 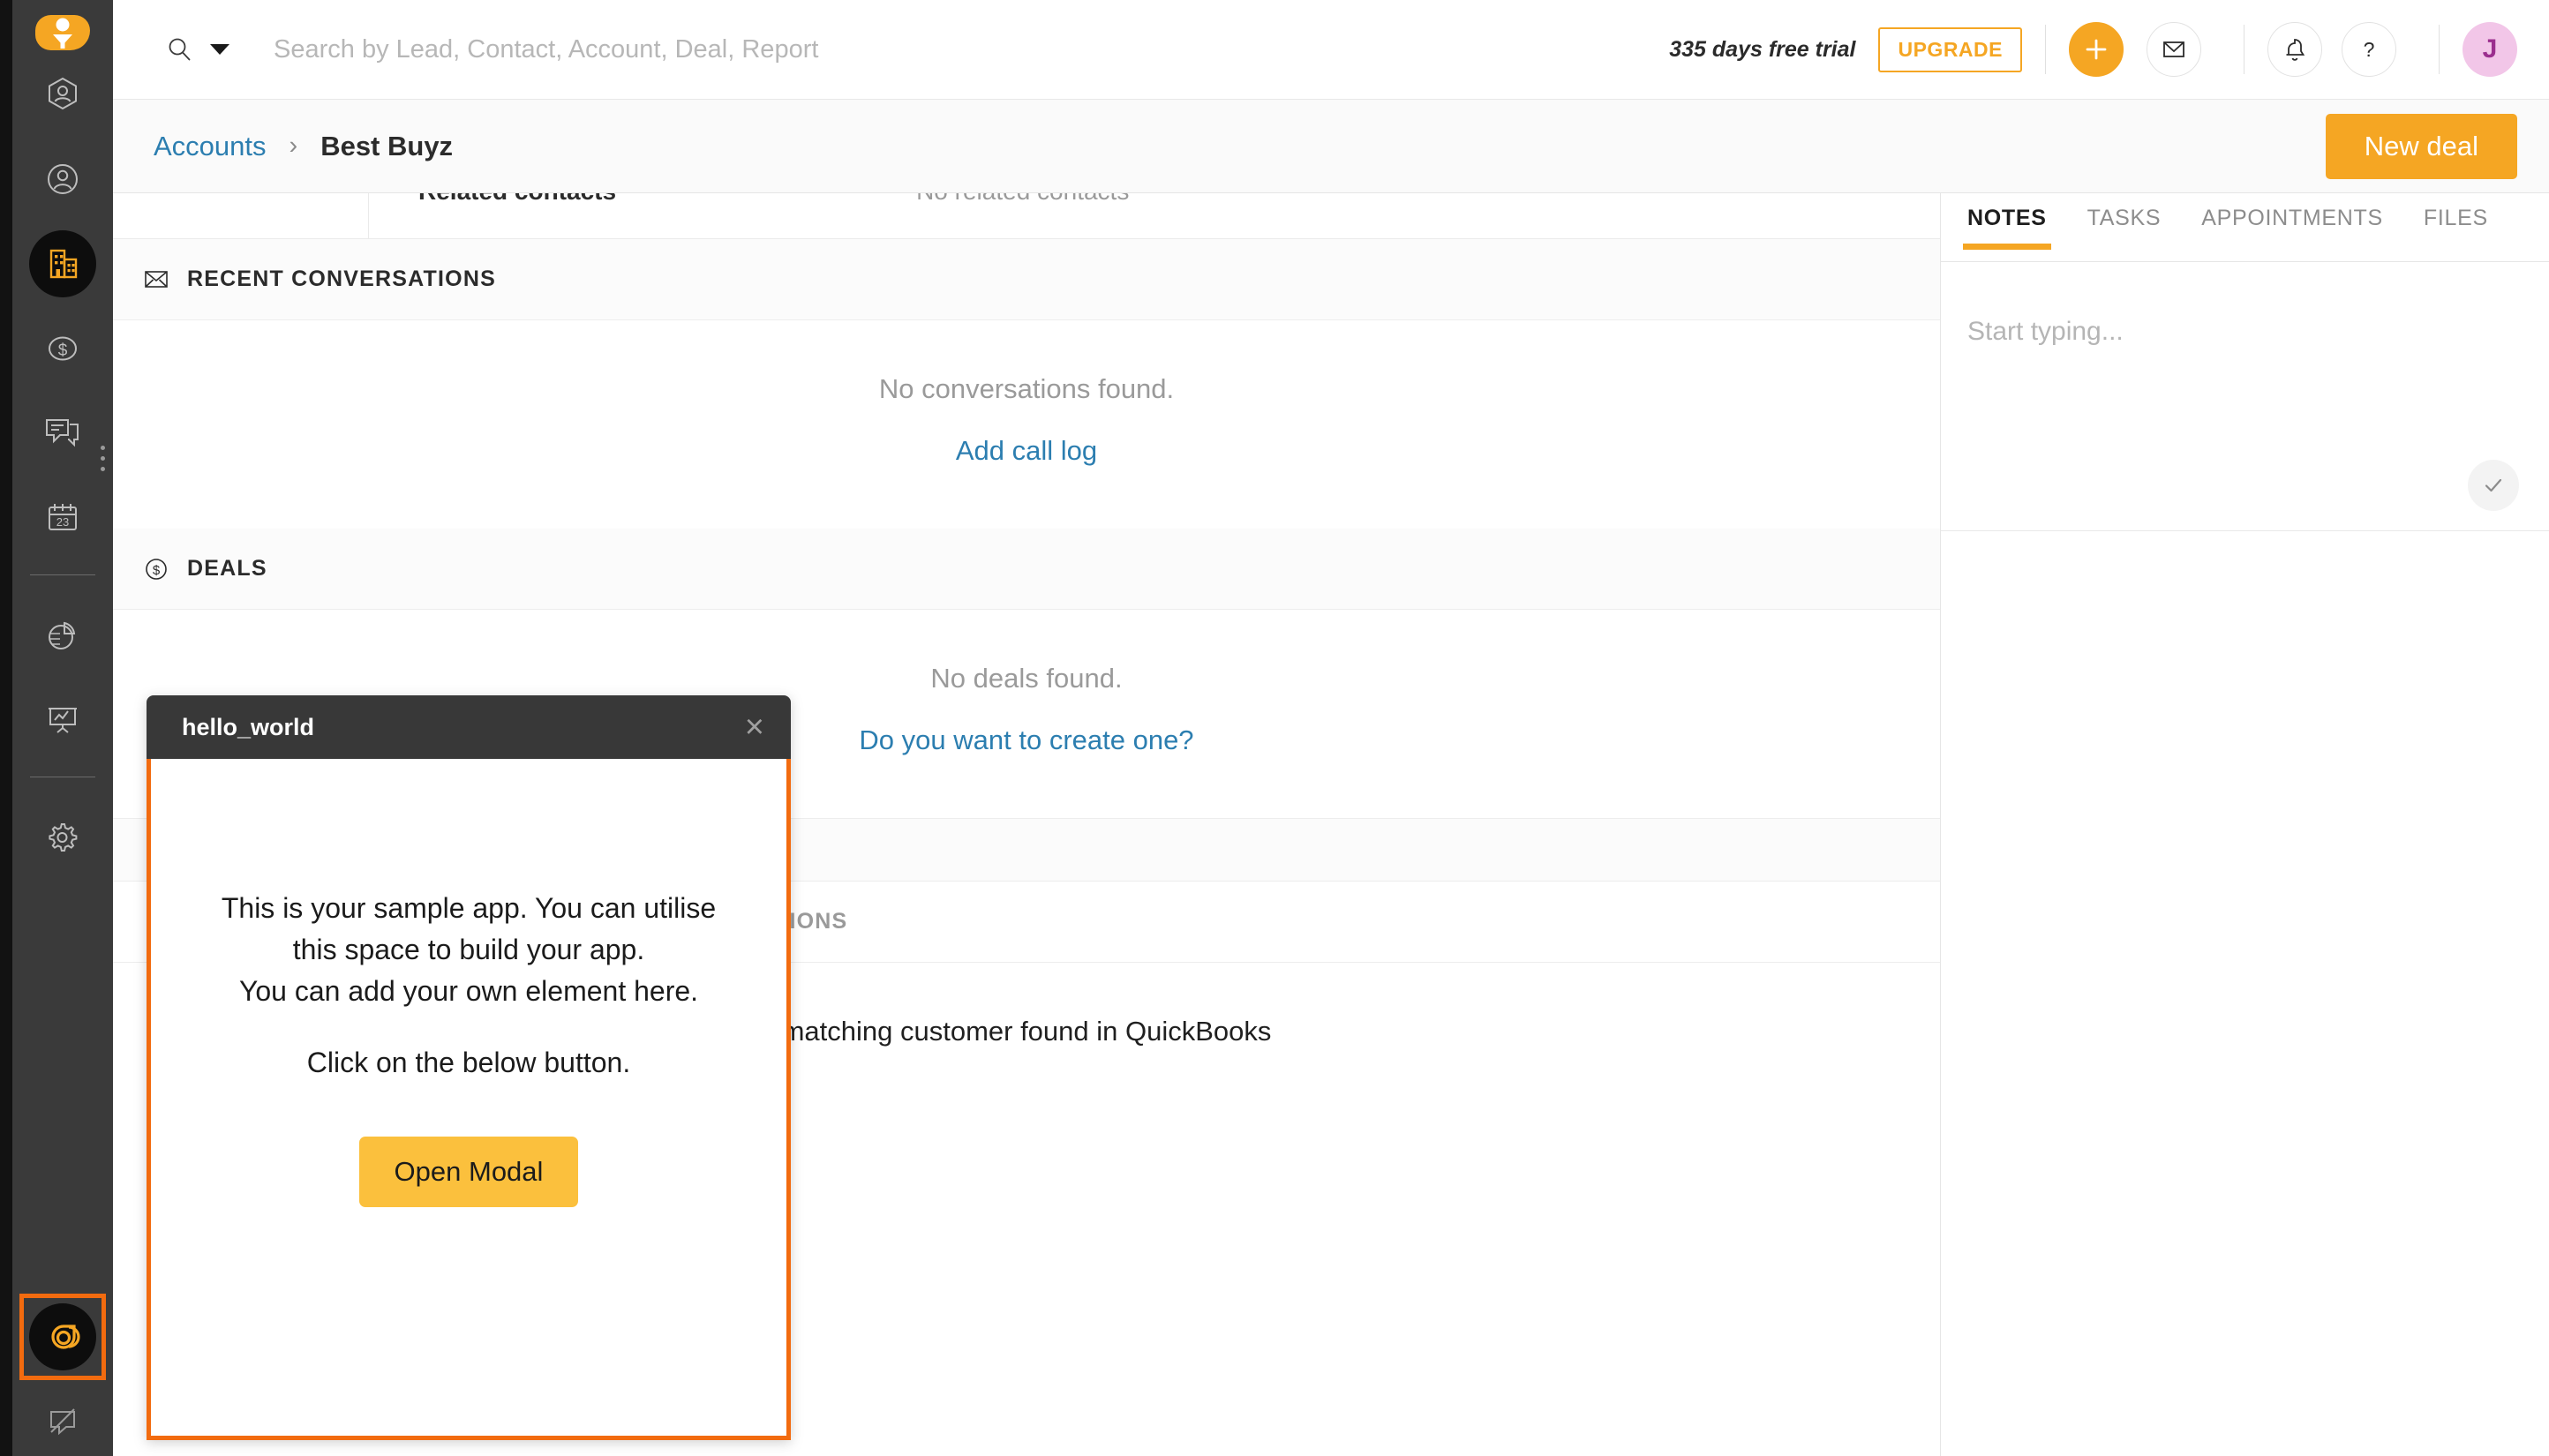 I want to click on contact-person-icon, so click(x=63, y=179).